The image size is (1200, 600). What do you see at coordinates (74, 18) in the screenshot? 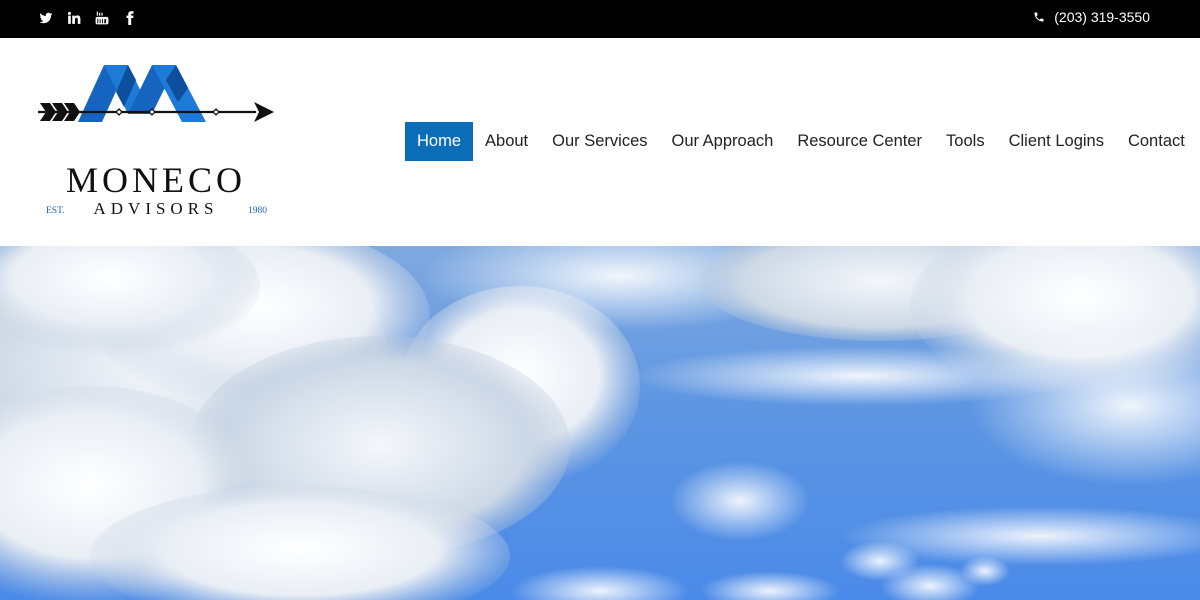
I see `linkedin-icon` at bounding box center [74, 18].